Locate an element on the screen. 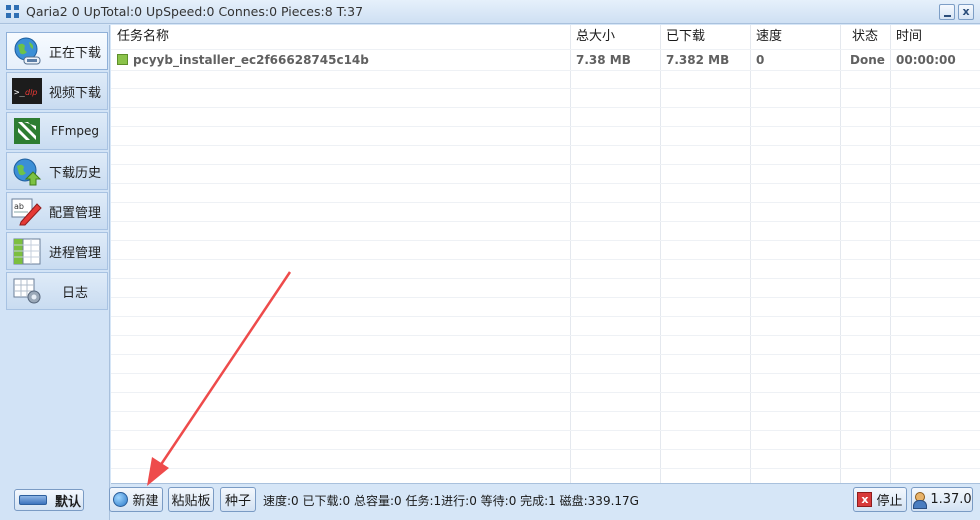 This screenshot has width=980, height=520. seed-label: 种子 is located at coordinates (237, 501).